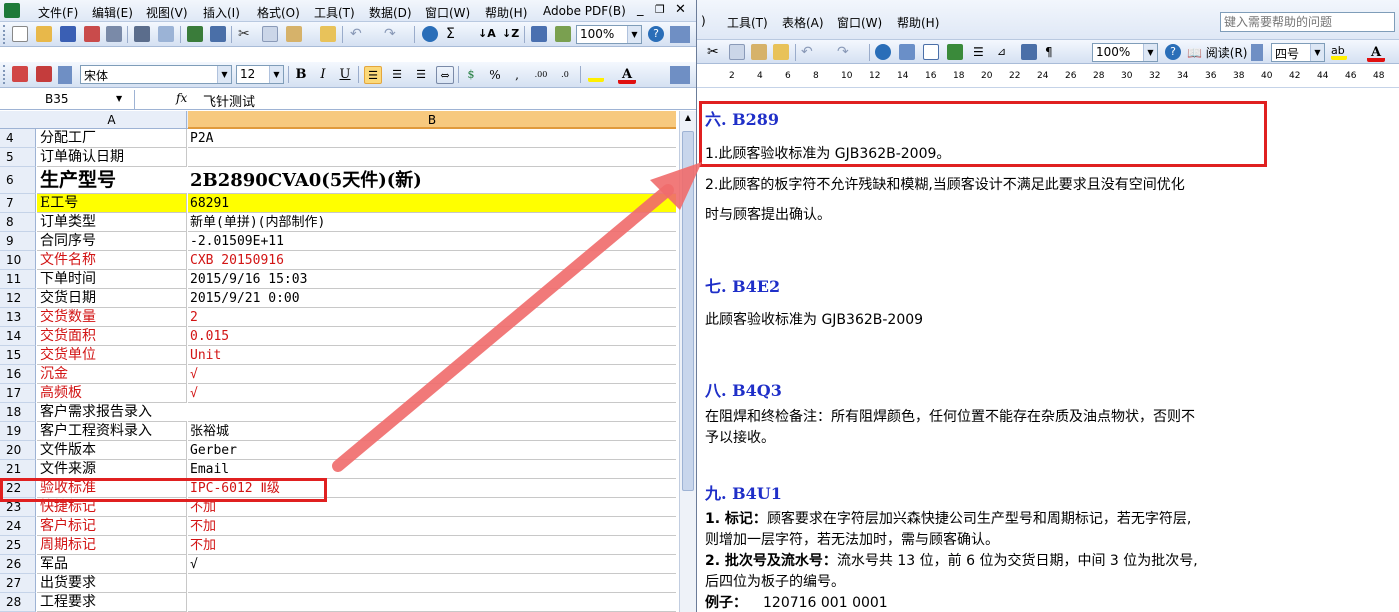 The image size is (1399, 612). What do you see at coordinates (92, 34) in the screenshot?
I see `permission-icon` at bounding box center [92, 34].